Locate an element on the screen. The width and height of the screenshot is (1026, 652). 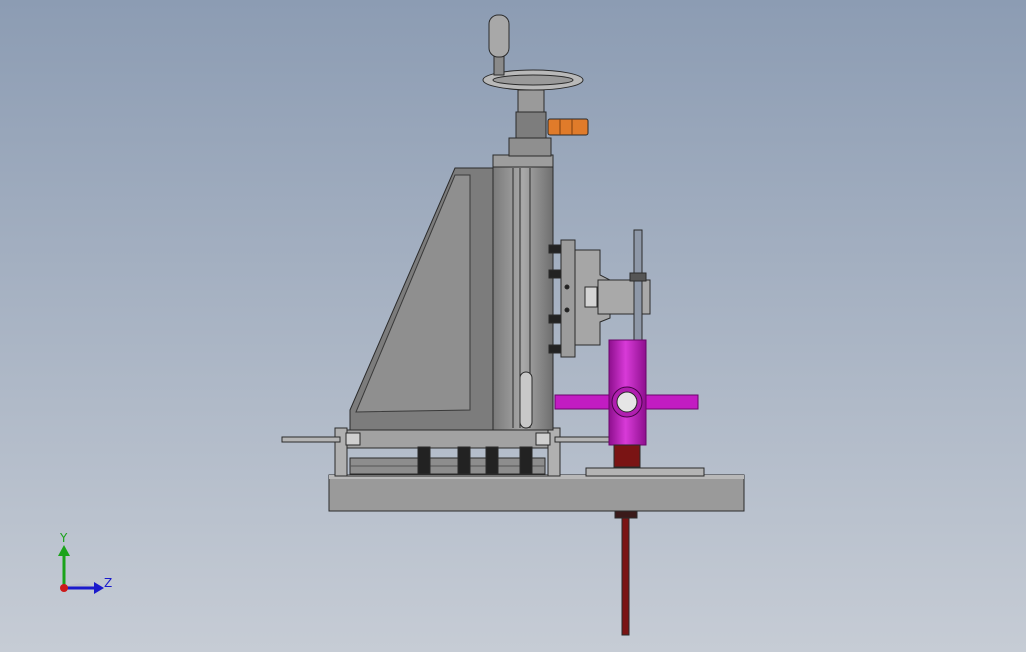
fixture-pedestal is located at coordinates (627, 456).